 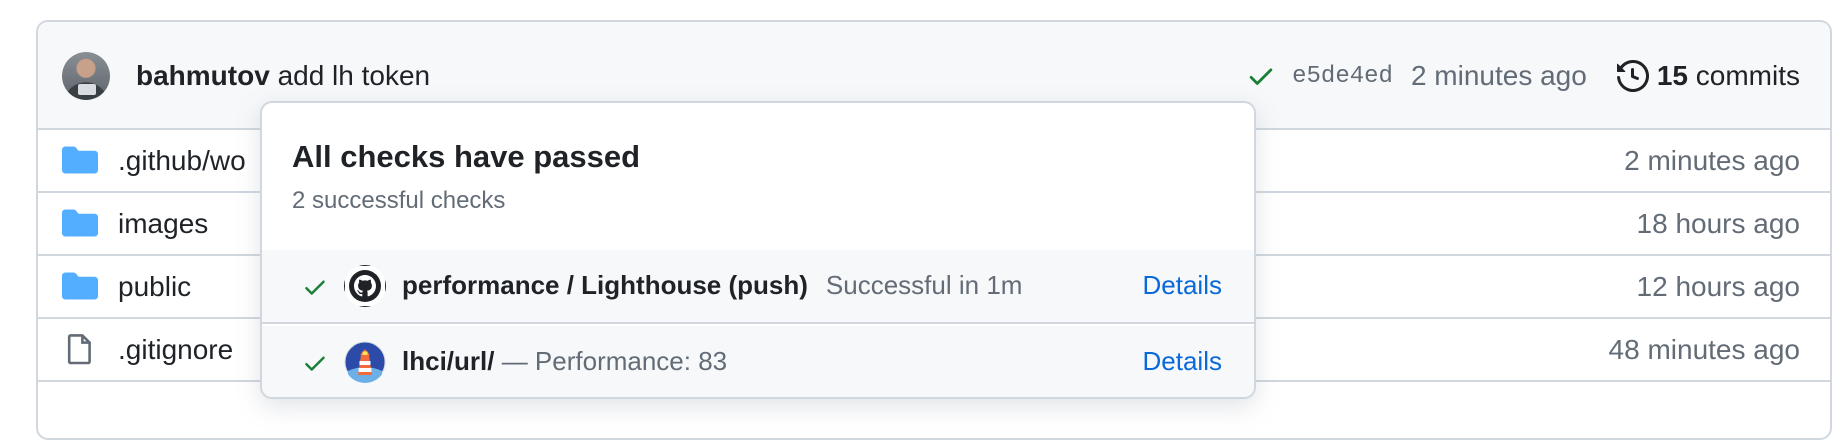 What do you see at coordinates (1632, 76) in the screenshot?
I see `history-icon` at bounding box center [1632, 76].